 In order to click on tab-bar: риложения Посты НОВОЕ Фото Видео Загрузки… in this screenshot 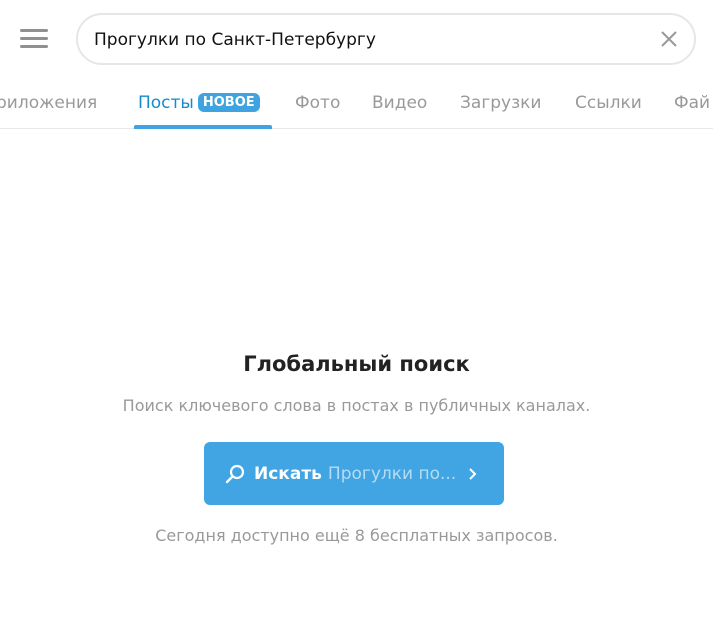, I will do `click(356, 104)`.